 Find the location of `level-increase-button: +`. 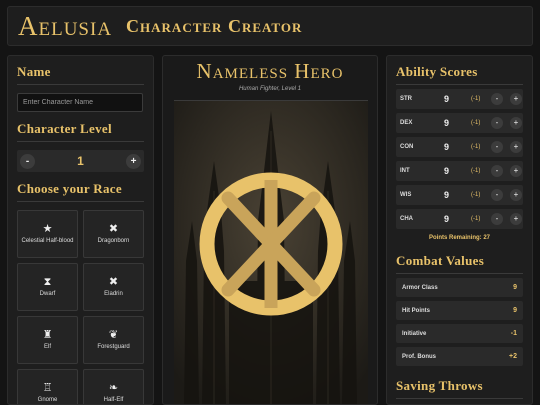

level-increase-button: + is located at coordinates (133, 161).